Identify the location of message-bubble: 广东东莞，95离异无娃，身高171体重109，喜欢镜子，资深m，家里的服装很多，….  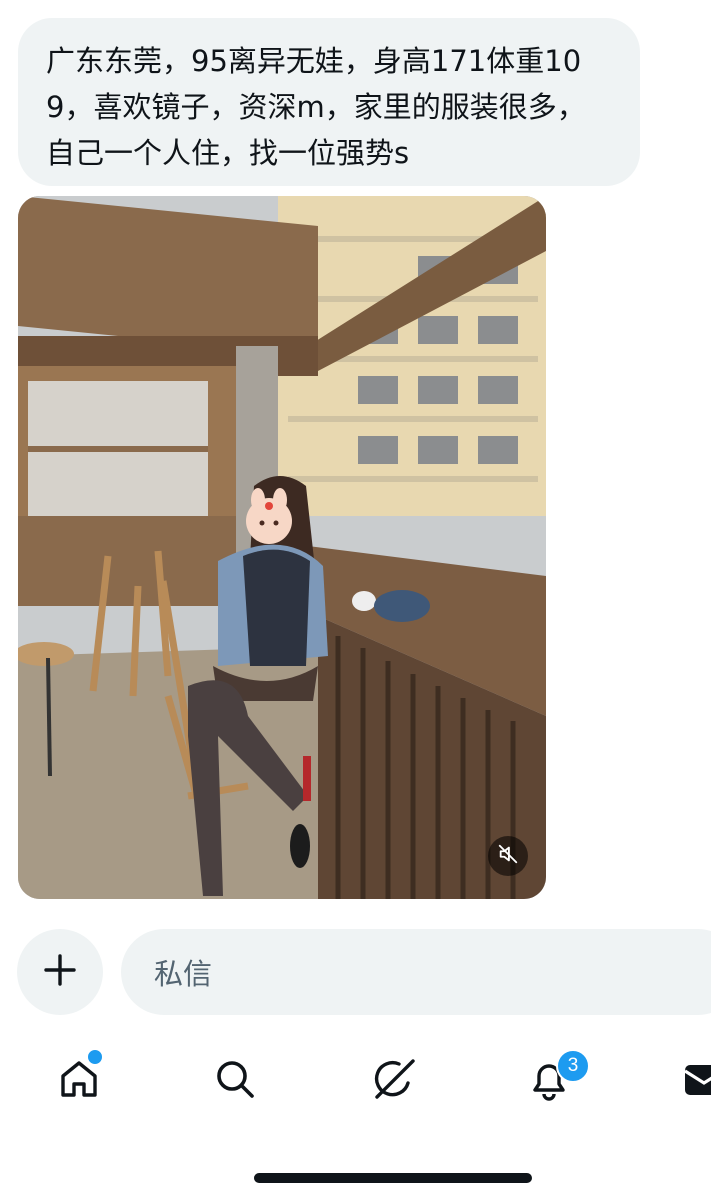
(329, 102).